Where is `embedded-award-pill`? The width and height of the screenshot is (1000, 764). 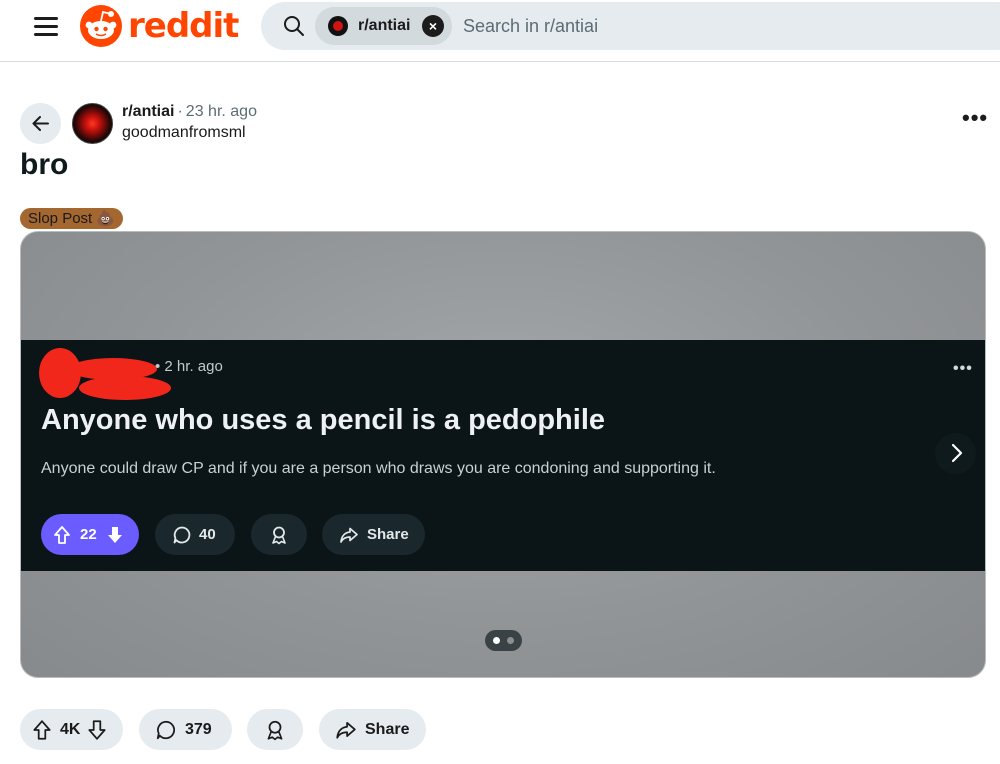
embedded-award-pill is located at coordinates (279, 534).